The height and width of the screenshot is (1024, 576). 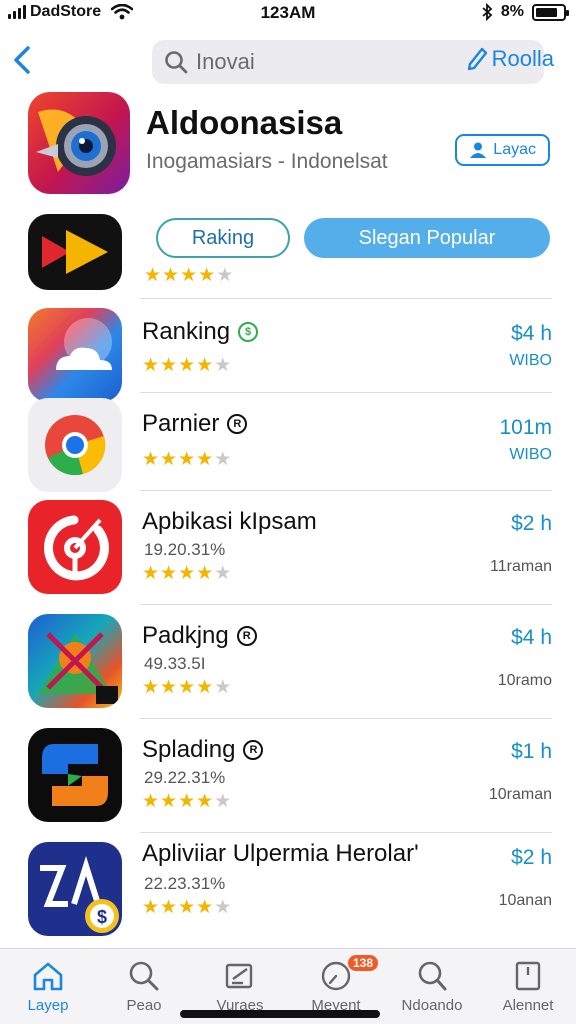 What do you see at coordinates (79, 894) in the screenshot?
I see `dollar-coin-icon: $` at bounding box center [79, 894].